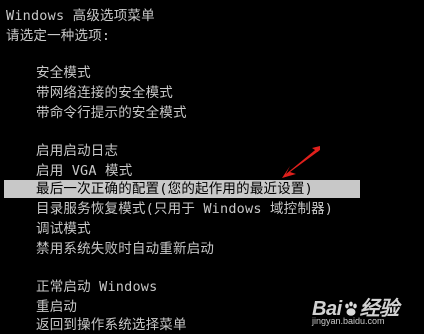 The width and height of the screenshot is (424, 334). What do you see at coordinates (56, 307) in the screenshot?
I see `option-reboot: 重启动` at bounding box center [56, 307].